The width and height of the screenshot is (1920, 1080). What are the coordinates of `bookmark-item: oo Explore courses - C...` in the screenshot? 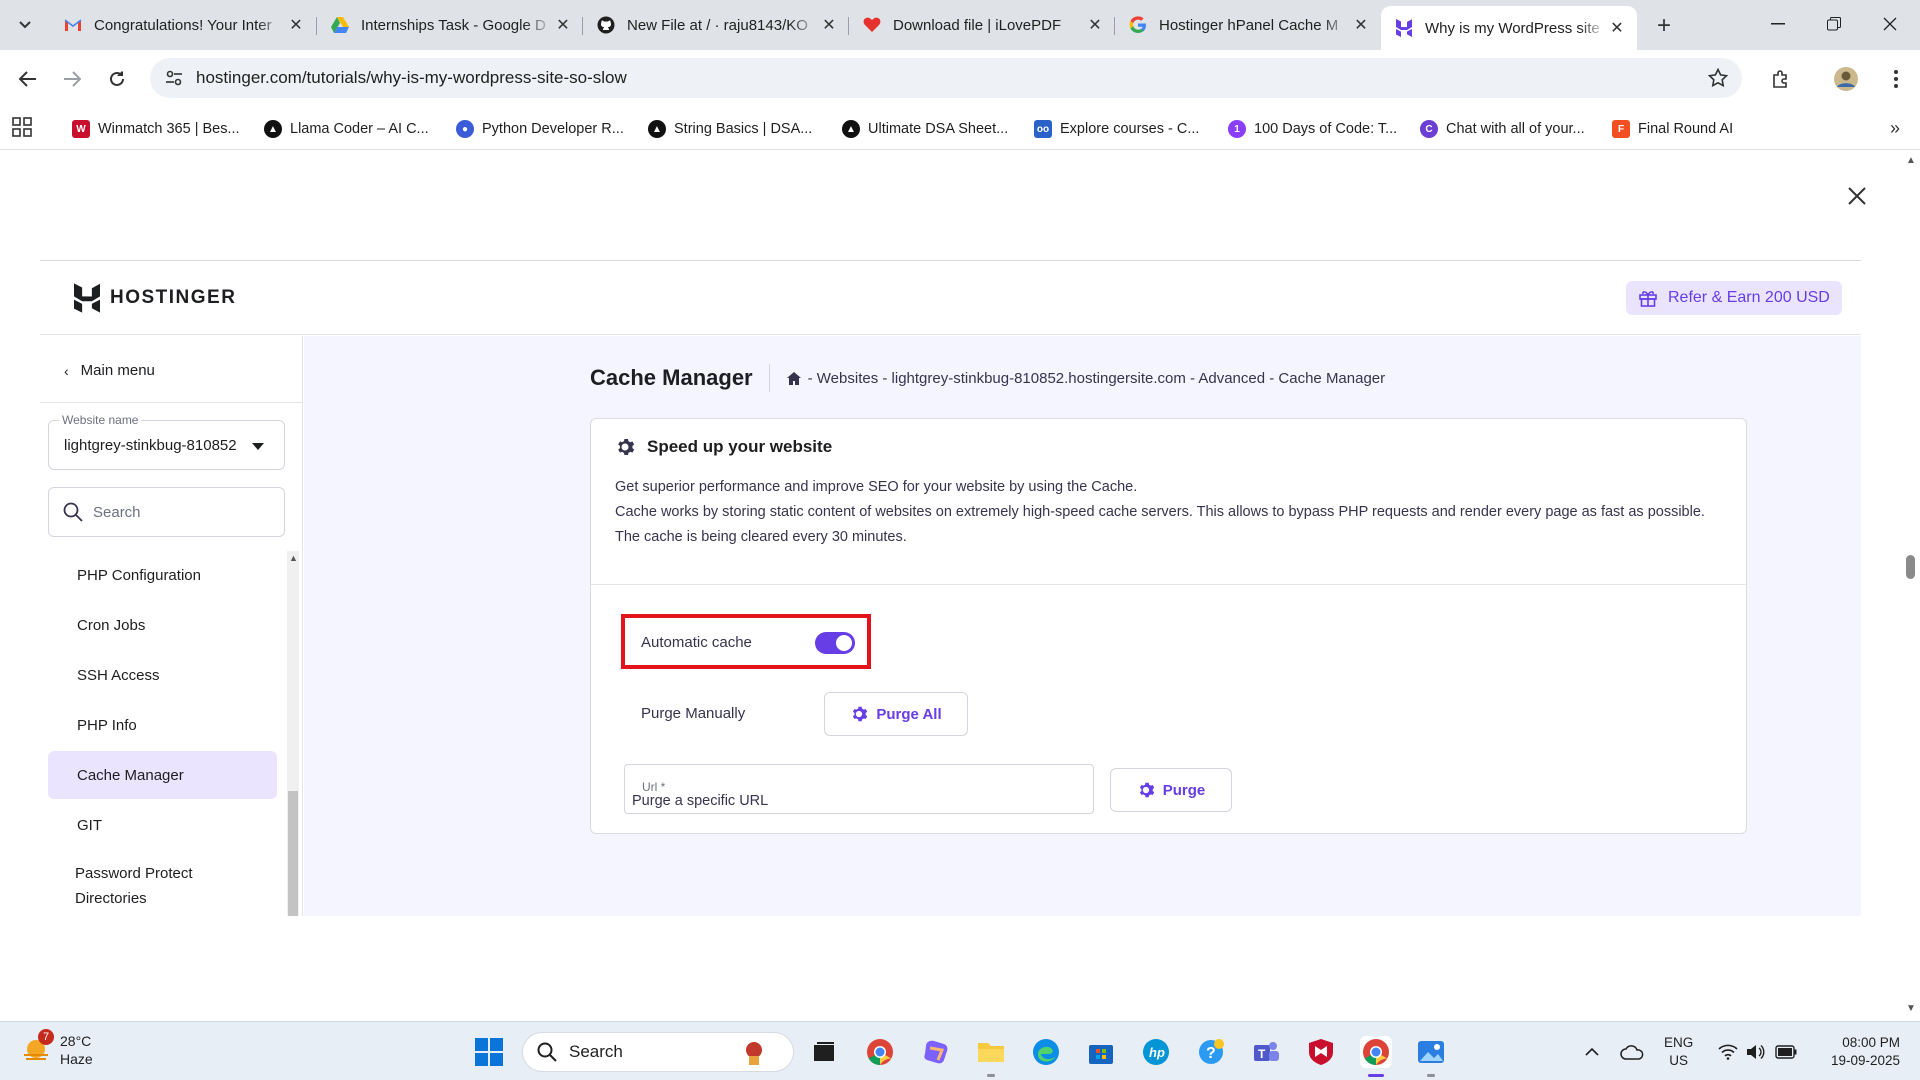 It's located at (1116, 129).